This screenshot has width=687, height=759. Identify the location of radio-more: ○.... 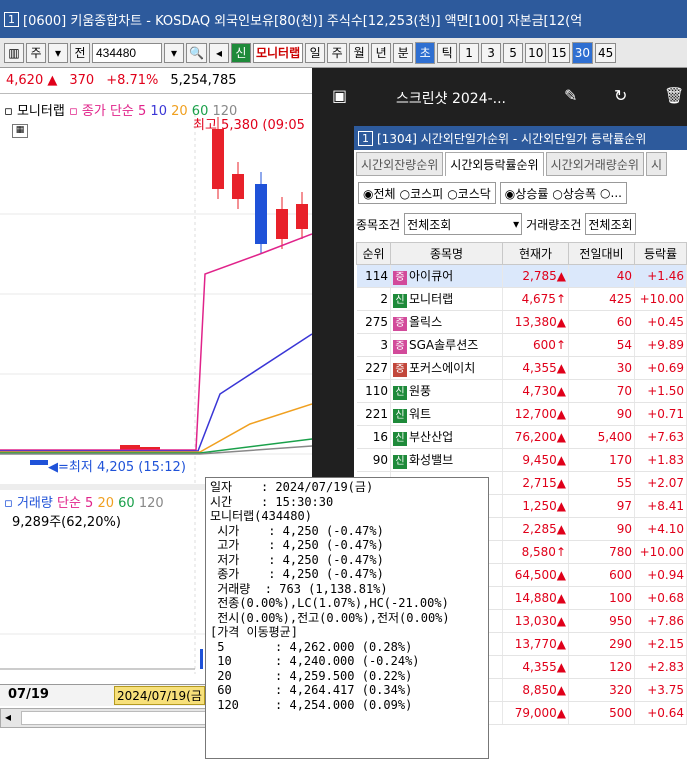
(611, 193).